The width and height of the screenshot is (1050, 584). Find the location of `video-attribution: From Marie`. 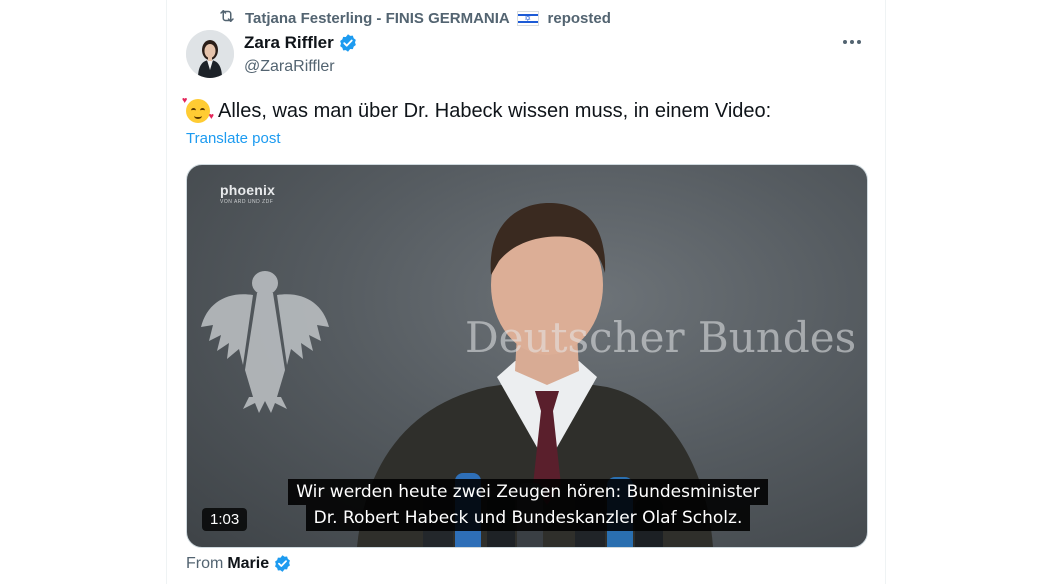

video-attribution: From Marie is located at coordinates (239, 563).